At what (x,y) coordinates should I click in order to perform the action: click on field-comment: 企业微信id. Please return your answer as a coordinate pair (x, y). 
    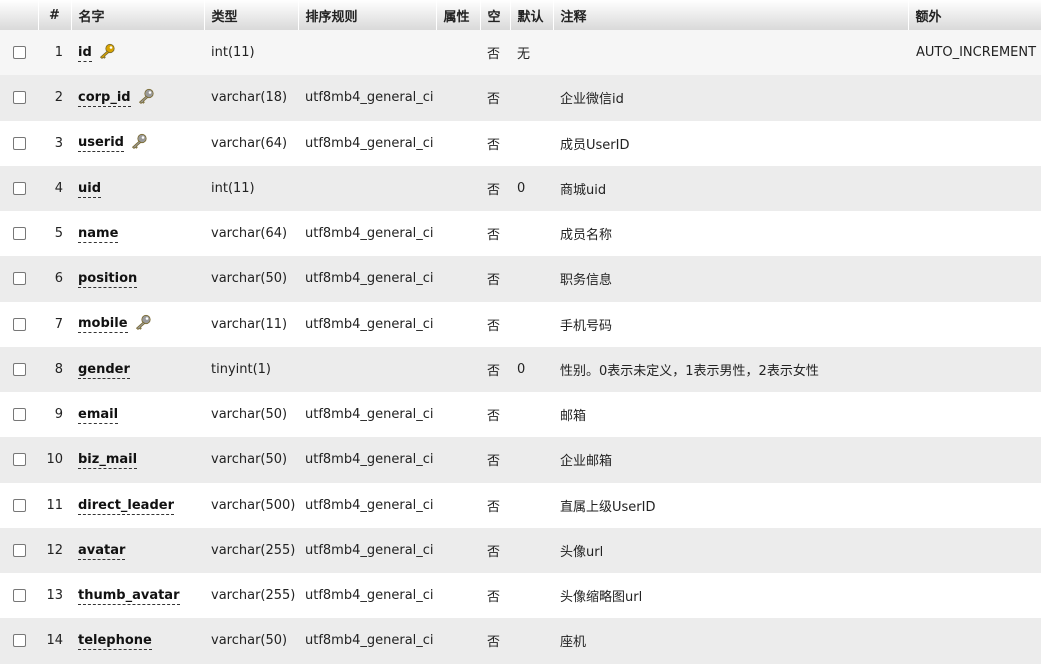
    Looking at the image, I should click on (592, 100).